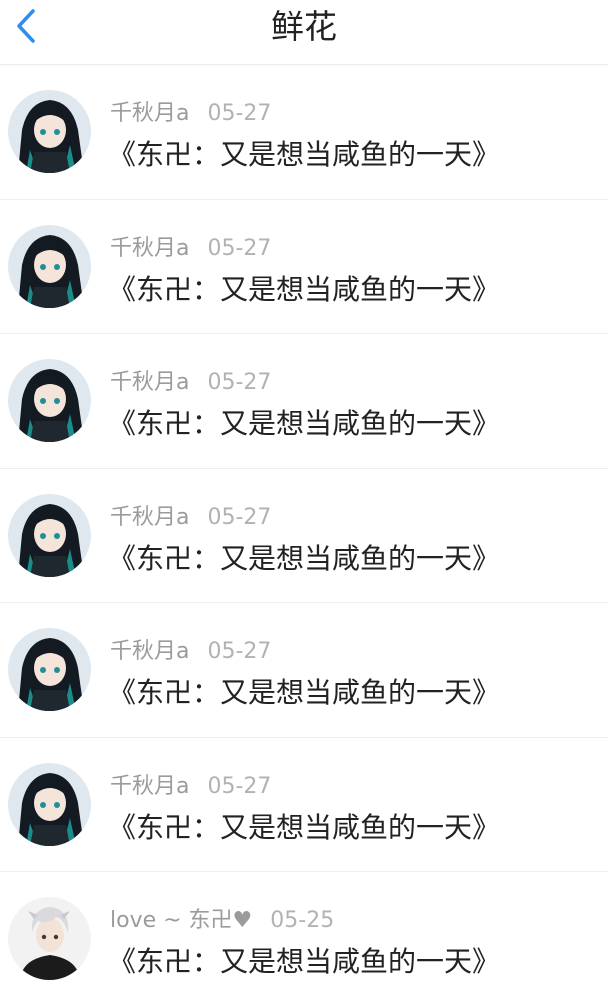 The width and height of the screenshot is (608, 1007). Describe the element at coordinates (304, 26) in the screenshot. I see `page-title: 鲜花` at that location.